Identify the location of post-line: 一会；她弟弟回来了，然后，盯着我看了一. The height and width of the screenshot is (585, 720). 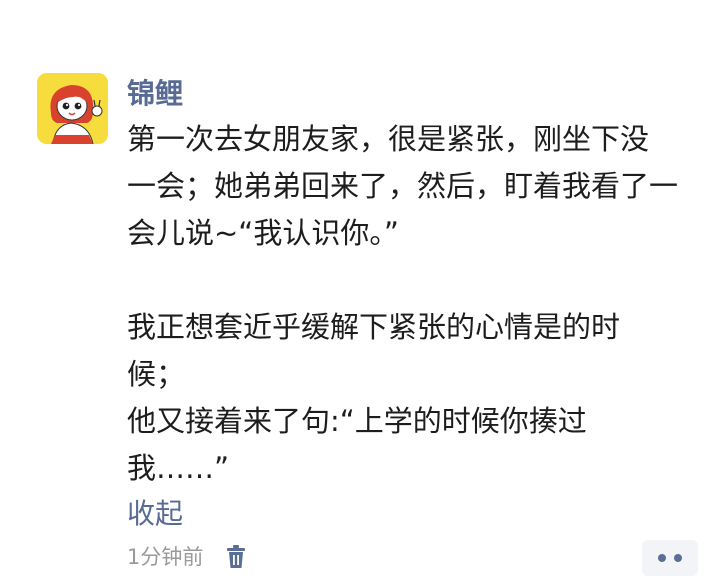
(403, 186).